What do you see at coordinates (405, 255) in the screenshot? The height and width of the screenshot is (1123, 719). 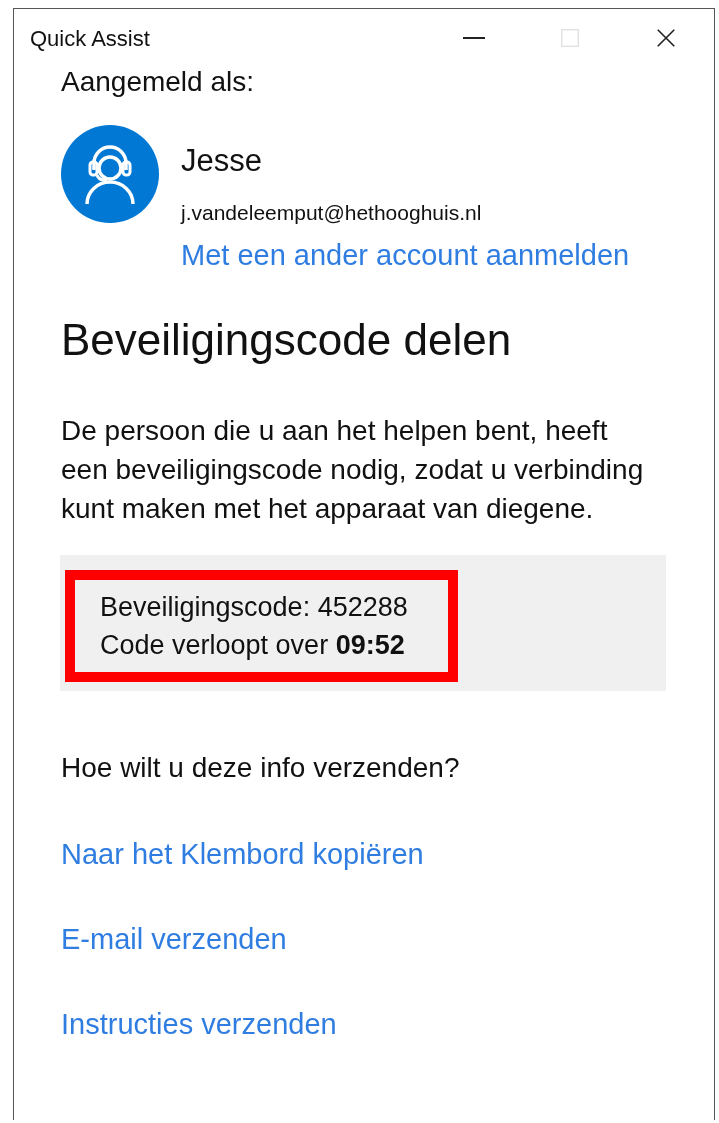 I see `switch-account-link: Met een ander account aanmelden` at bounding box center [405, 255].